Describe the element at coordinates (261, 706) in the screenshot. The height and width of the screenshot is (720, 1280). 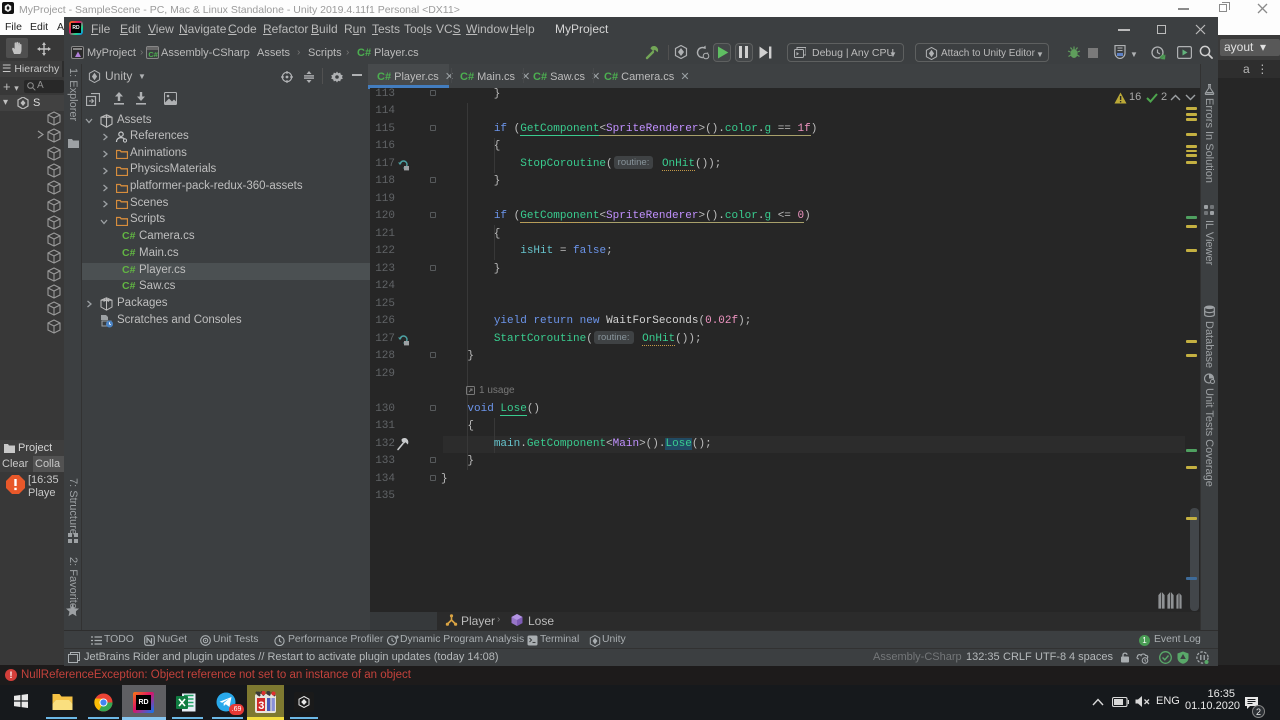
I see `svg-text: 3` at that location.